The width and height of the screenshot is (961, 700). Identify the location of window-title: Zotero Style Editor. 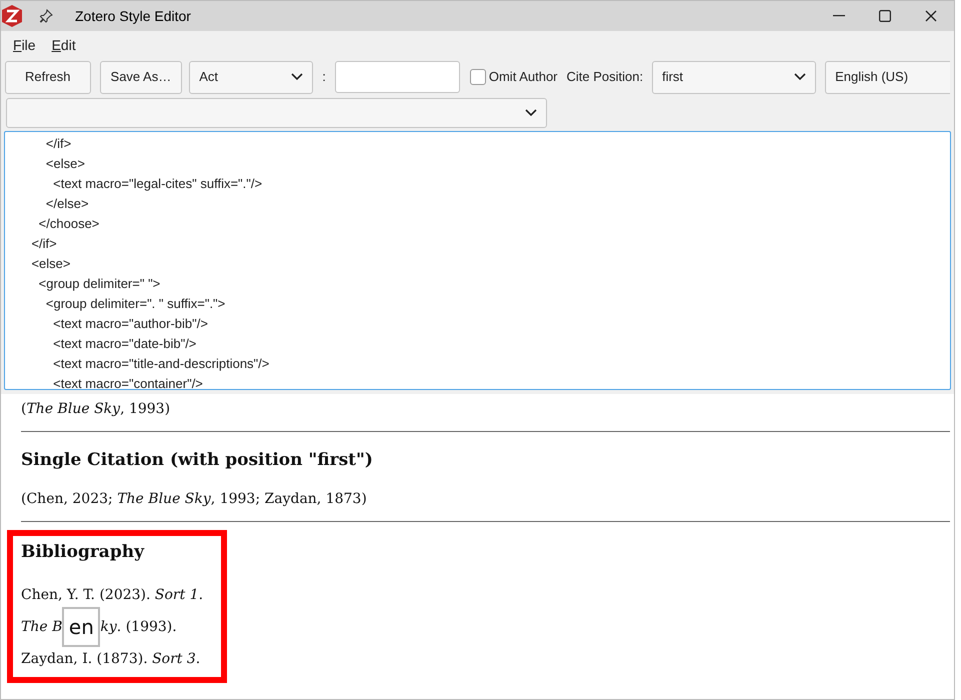
(133, 16).